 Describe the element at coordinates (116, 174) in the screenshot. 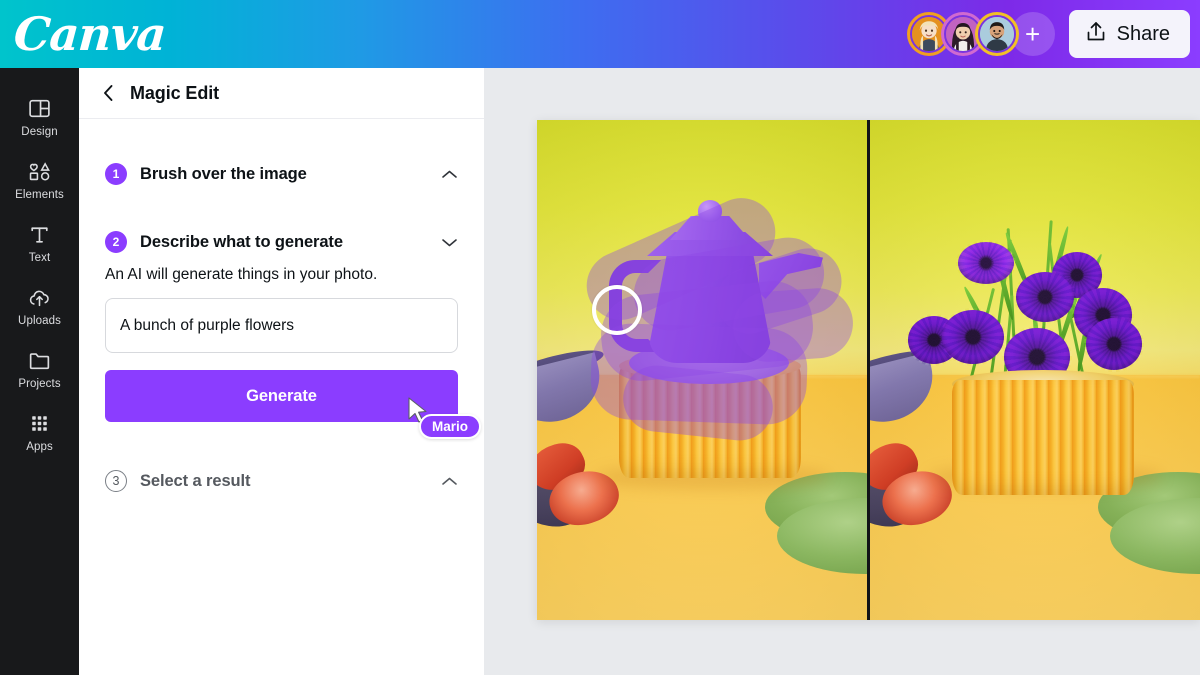

I see `step-badge-1: 1` at that location.